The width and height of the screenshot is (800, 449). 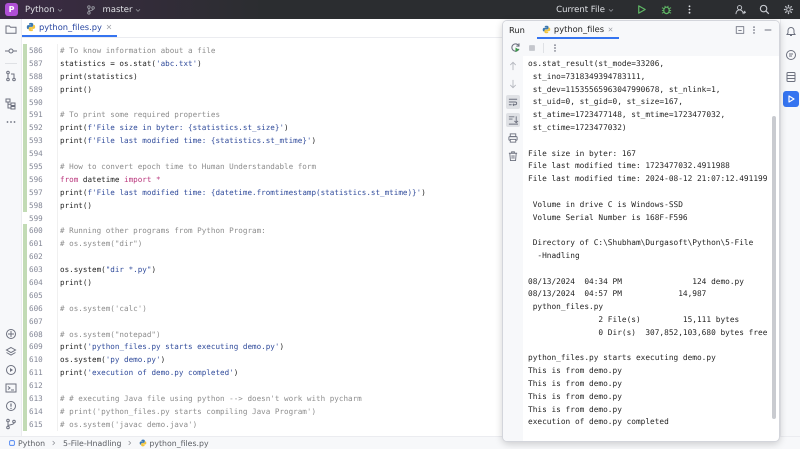 What do you see at coordinates (513, 156) in the screenshot?
I see `trash-icon` at bounding box center [513, 156].